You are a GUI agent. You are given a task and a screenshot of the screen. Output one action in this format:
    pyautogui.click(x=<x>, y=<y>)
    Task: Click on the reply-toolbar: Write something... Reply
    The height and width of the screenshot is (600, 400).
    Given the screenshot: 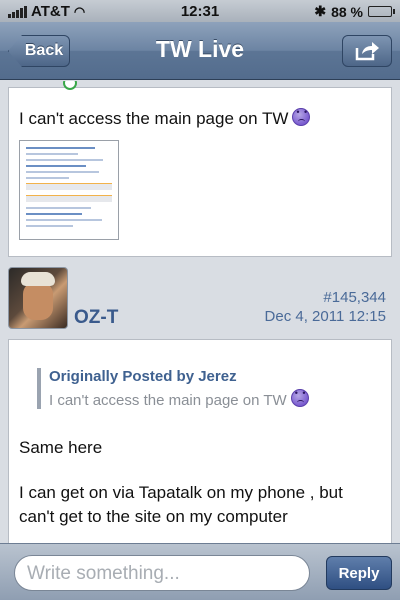 What is the action you would take?
    pyautogui.click(x=200, y=571)
    